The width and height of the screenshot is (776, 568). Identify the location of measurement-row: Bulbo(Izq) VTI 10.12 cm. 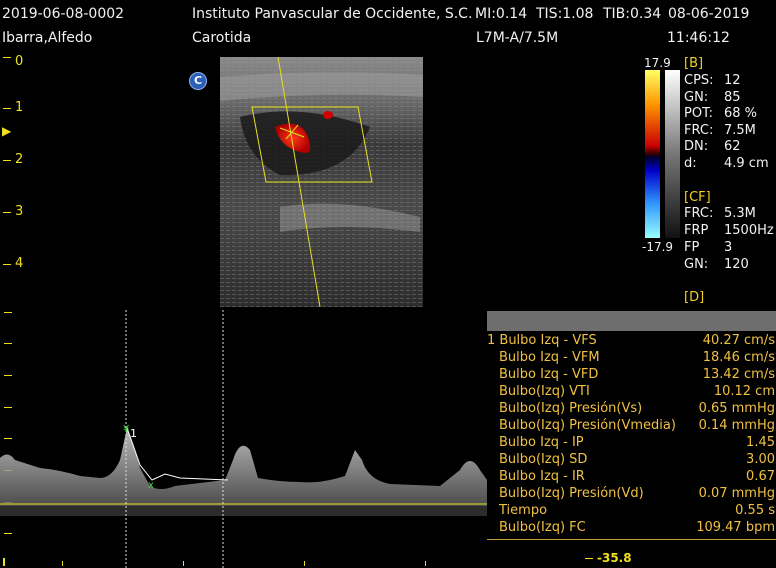
(637, 391).